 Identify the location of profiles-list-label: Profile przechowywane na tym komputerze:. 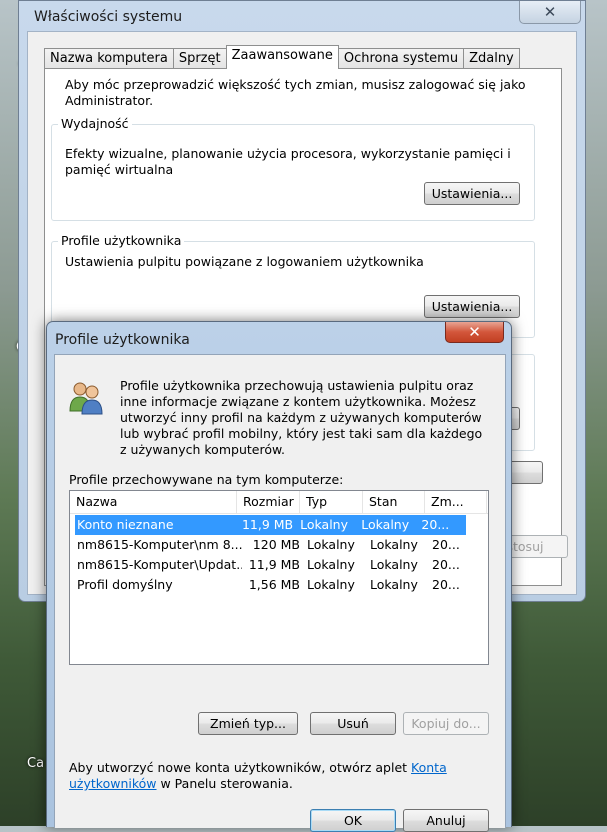
(206, 479).